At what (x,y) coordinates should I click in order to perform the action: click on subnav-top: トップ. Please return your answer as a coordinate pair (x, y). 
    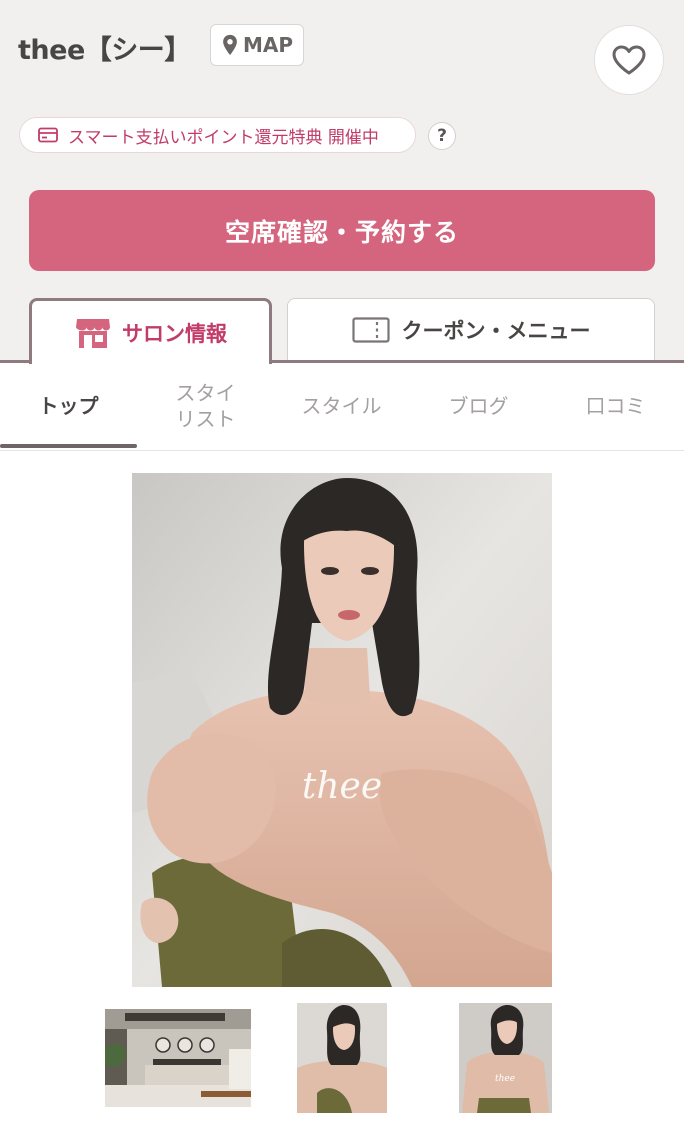
    Looking at the image, I should click on (68, 406).